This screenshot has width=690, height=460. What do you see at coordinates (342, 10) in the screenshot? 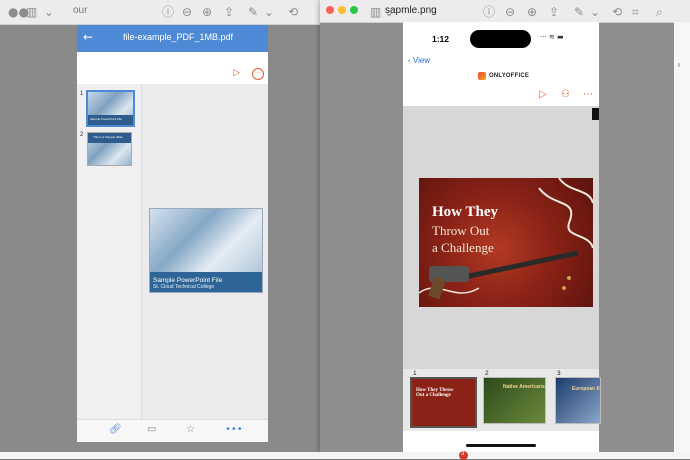
I see `minimize-button` at bounding box center [342, 10].